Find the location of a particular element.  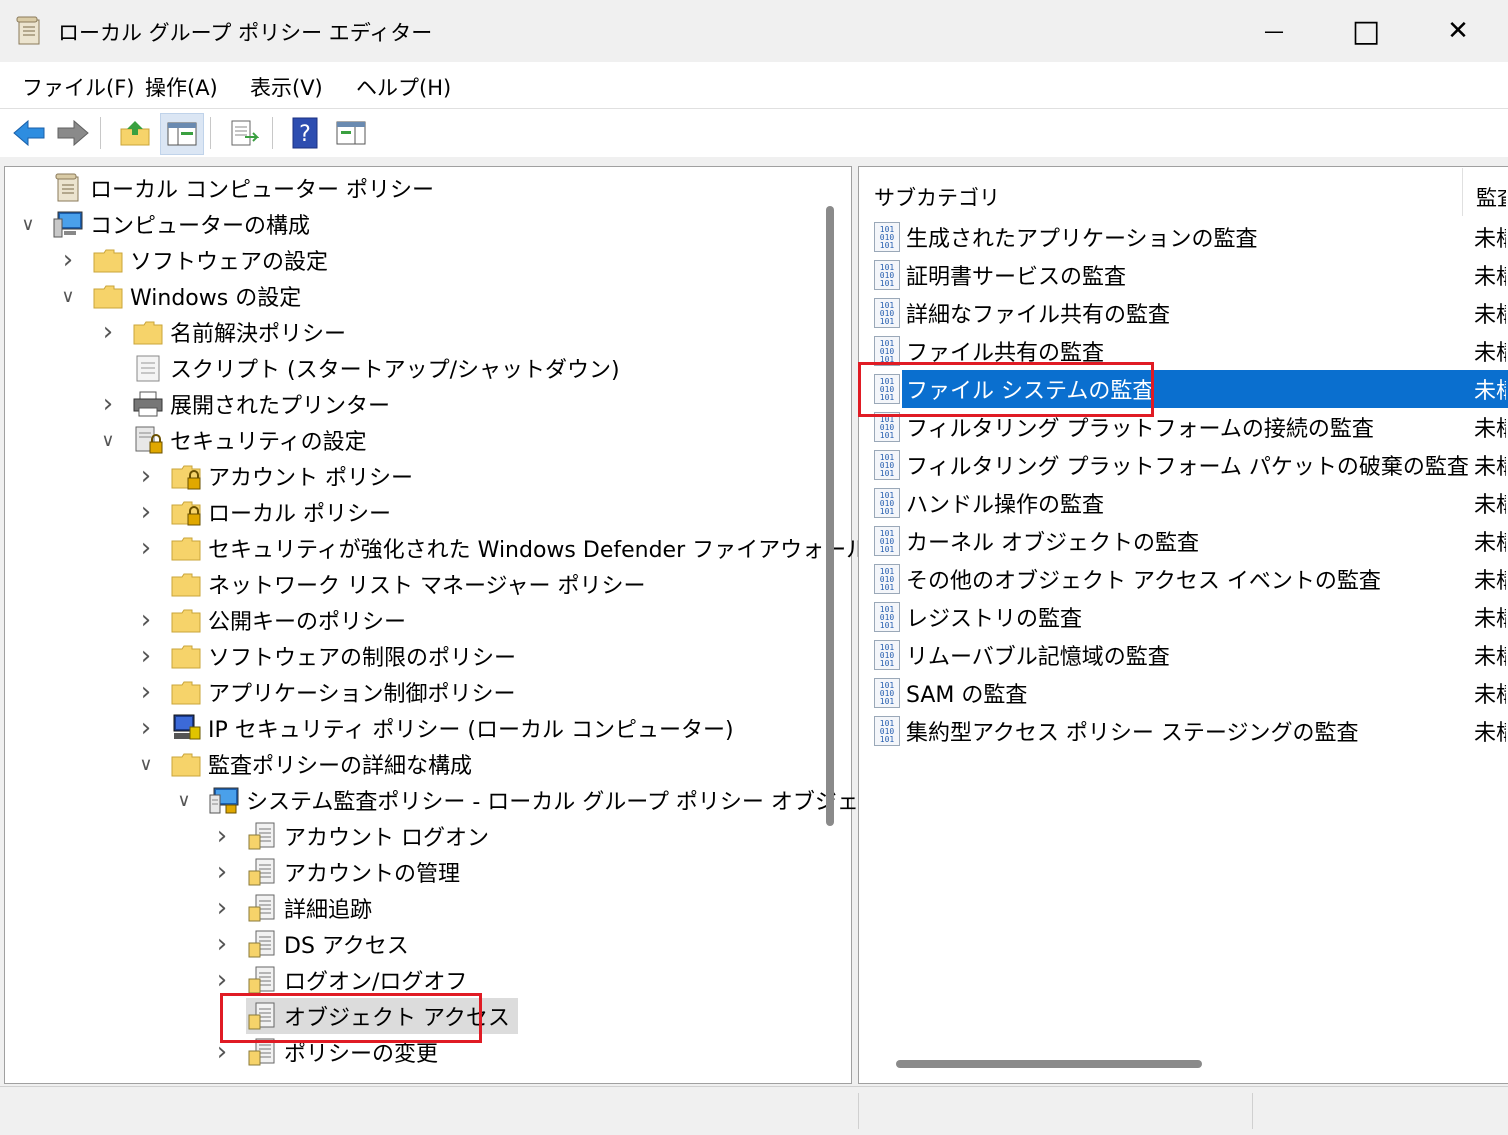

tree-node: › 公開キーのポリシー is located at coordinates (273, 620).